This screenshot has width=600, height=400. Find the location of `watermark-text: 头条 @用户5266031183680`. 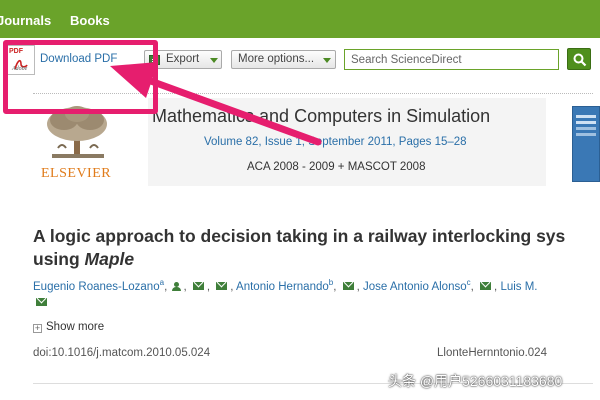

watermark-text: 头条 @用户5266031183680 is located at coordinates (475, 381).